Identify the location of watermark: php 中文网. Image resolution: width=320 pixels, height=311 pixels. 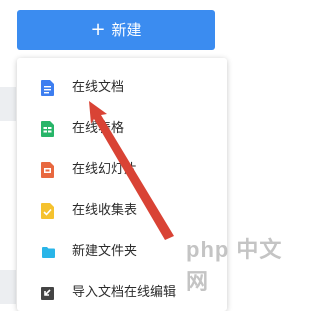
(234, 265).